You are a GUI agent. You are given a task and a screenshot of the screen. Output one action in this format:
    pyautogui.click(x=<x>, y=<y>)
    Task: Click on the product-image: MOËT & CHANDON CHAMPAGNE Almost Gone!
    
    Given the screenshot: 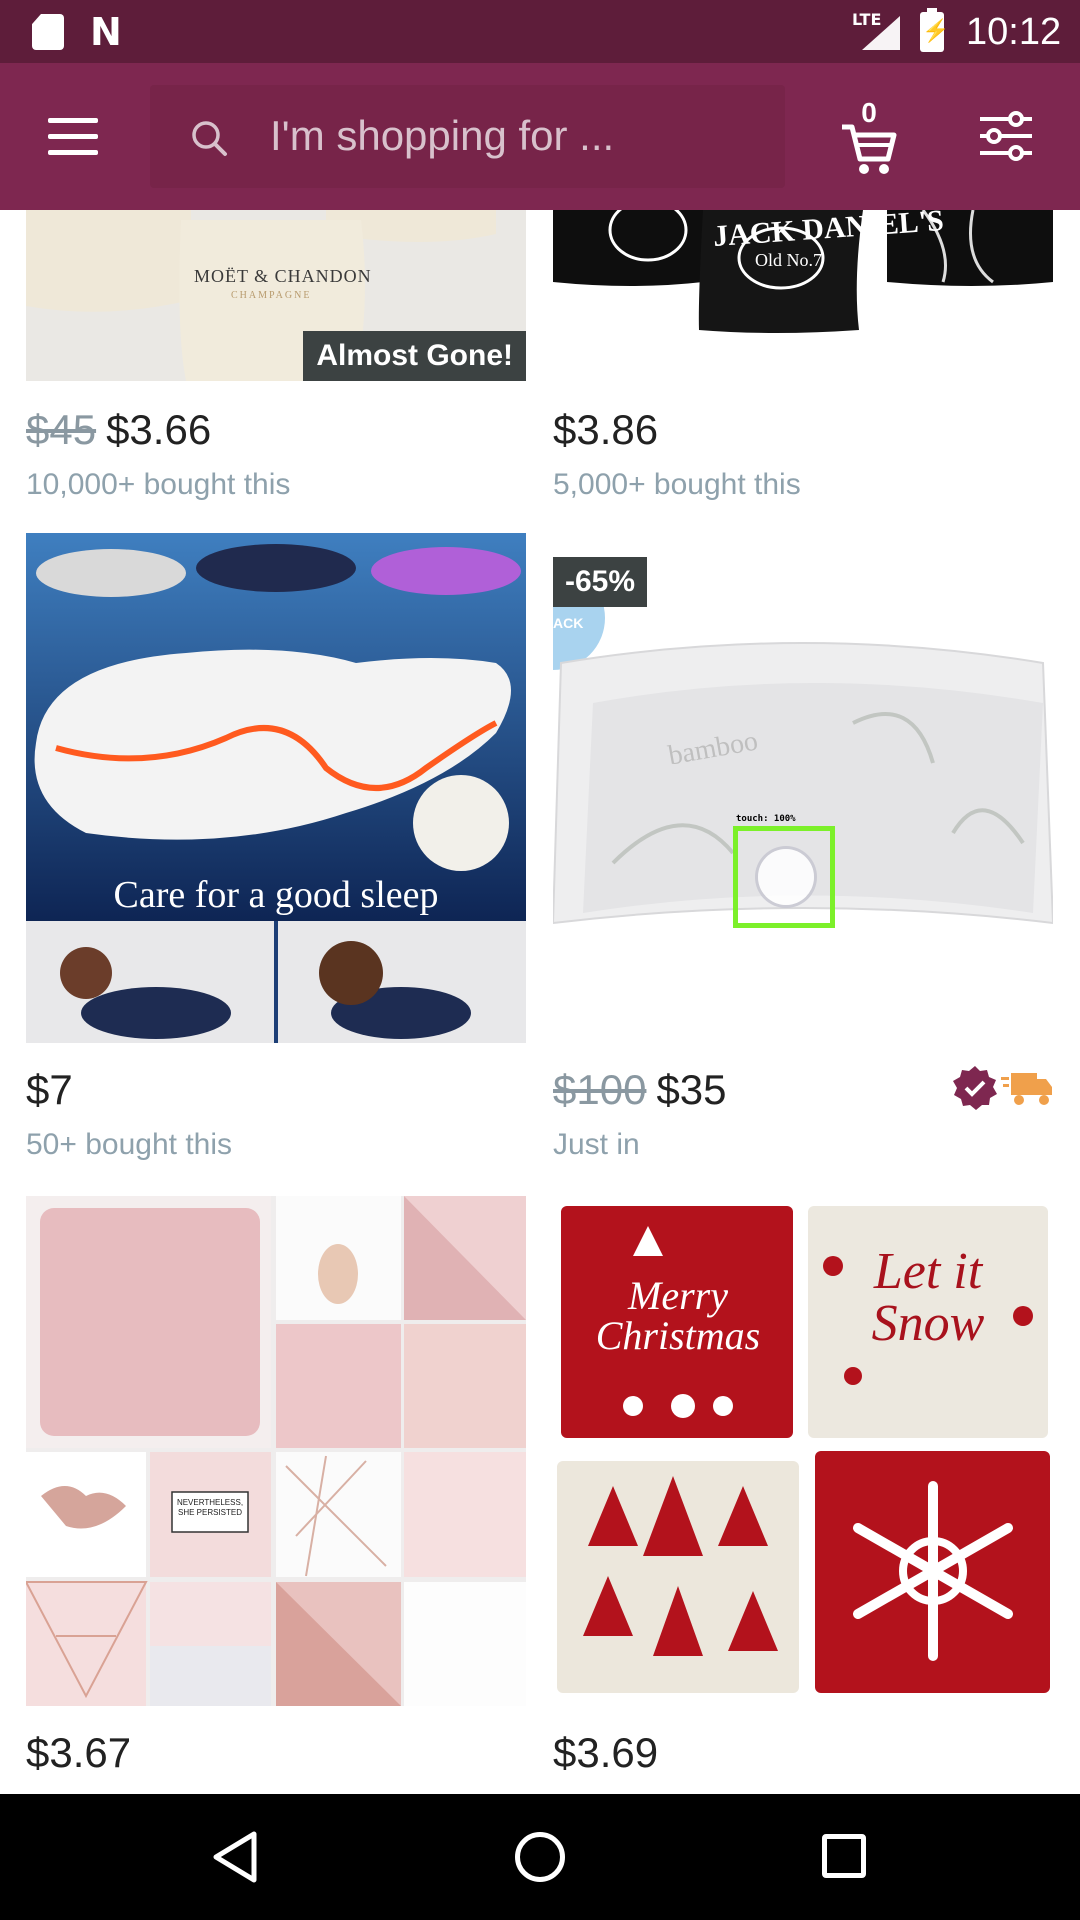 What is the action you would take?
    pyautogui.click(x=276, y=295)
    